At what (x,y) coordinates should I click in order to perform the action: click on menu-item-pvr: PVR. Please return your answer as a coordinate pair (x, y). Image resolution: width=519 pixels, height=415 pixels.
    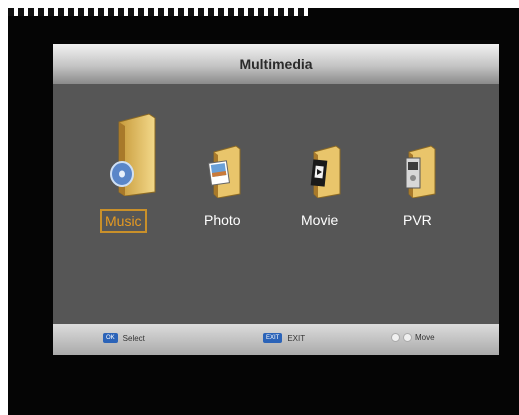
    Looking at the image, I should click on (423, 194).